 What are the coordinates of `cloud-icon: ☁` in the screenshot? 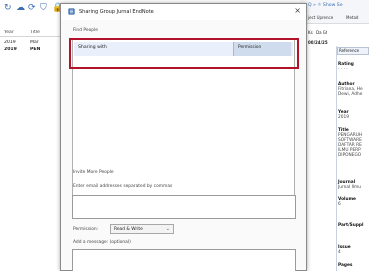 It's located at (20, 8).